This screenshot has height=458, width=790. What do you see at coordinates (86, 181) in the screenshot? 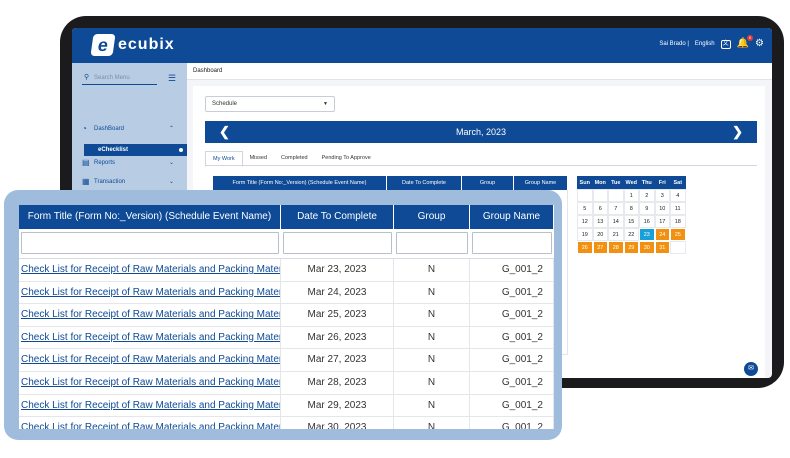
I see `transaction-icon: ▦` at bounding box center [86, 181].